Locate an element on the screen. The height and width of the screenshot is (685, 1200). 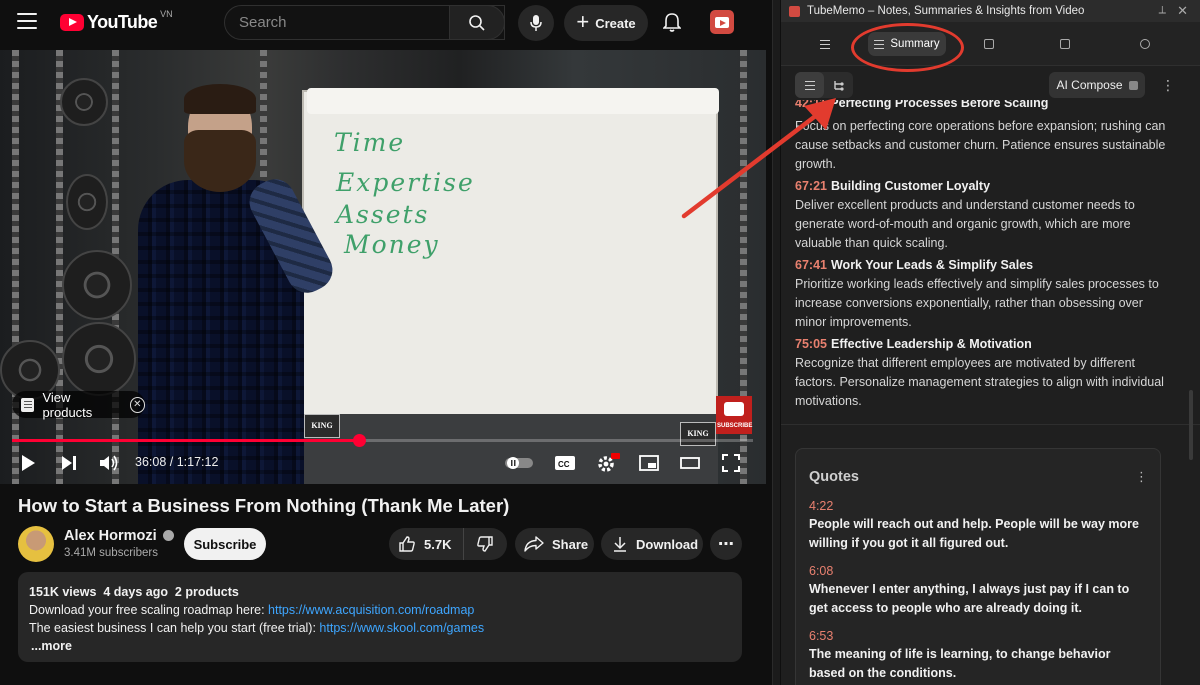
settings-button is located at coordinates (608, 463).